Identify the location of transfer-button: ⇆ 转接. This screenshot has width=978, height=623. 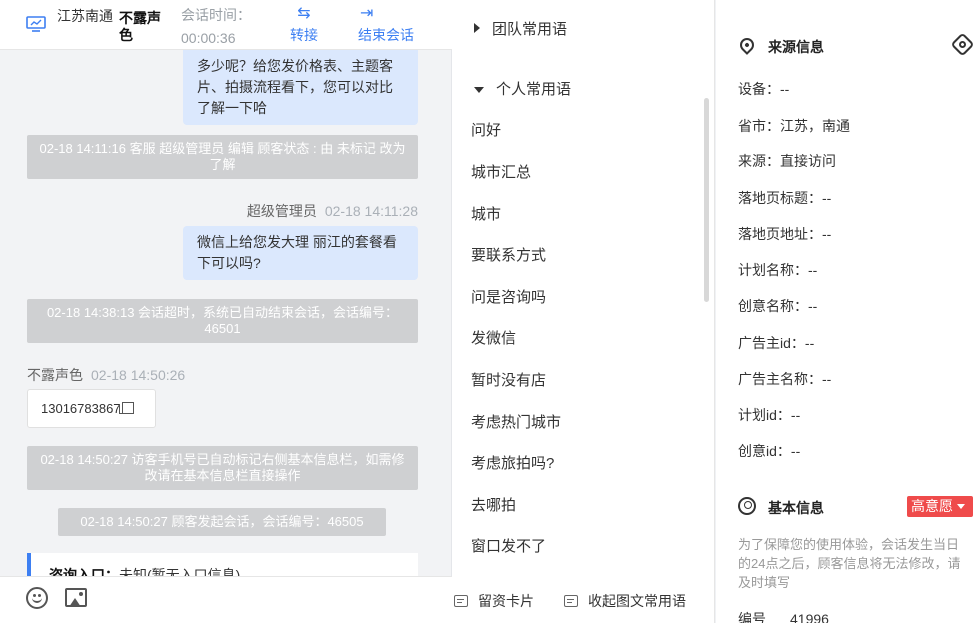
(304, 25).